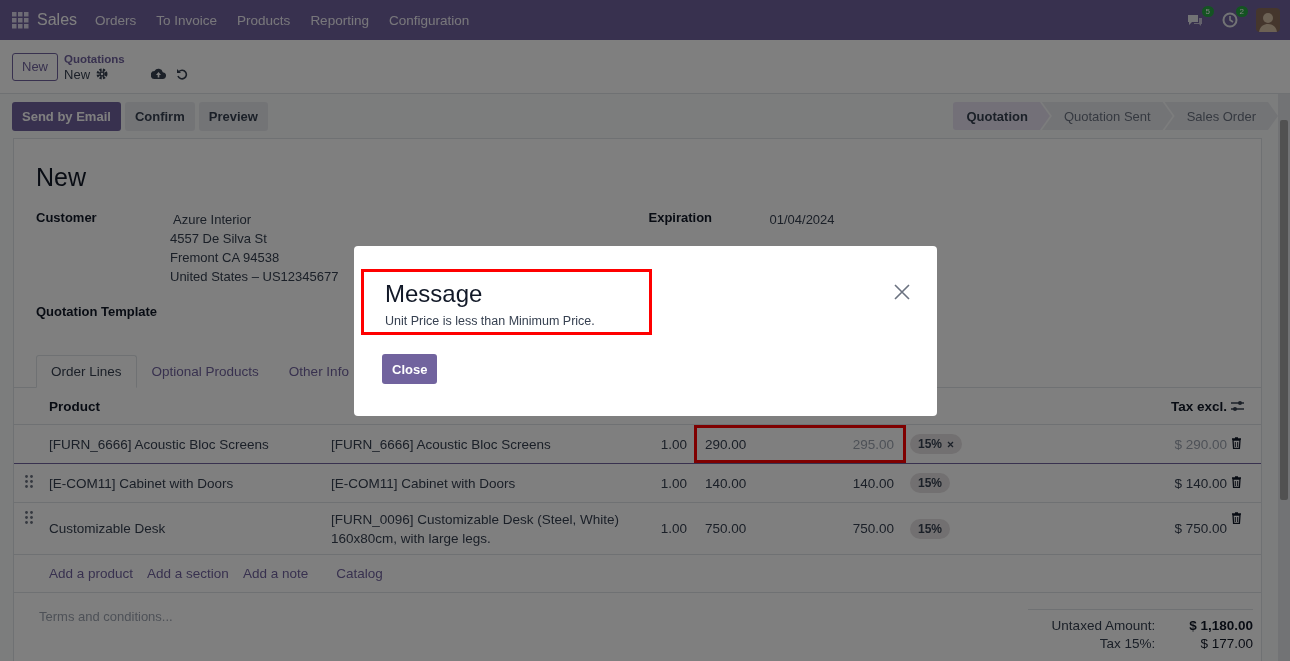  Describe the element at coordinates (91, 573) in the screenshot. I see `add-line-link: Add a product` at that location.